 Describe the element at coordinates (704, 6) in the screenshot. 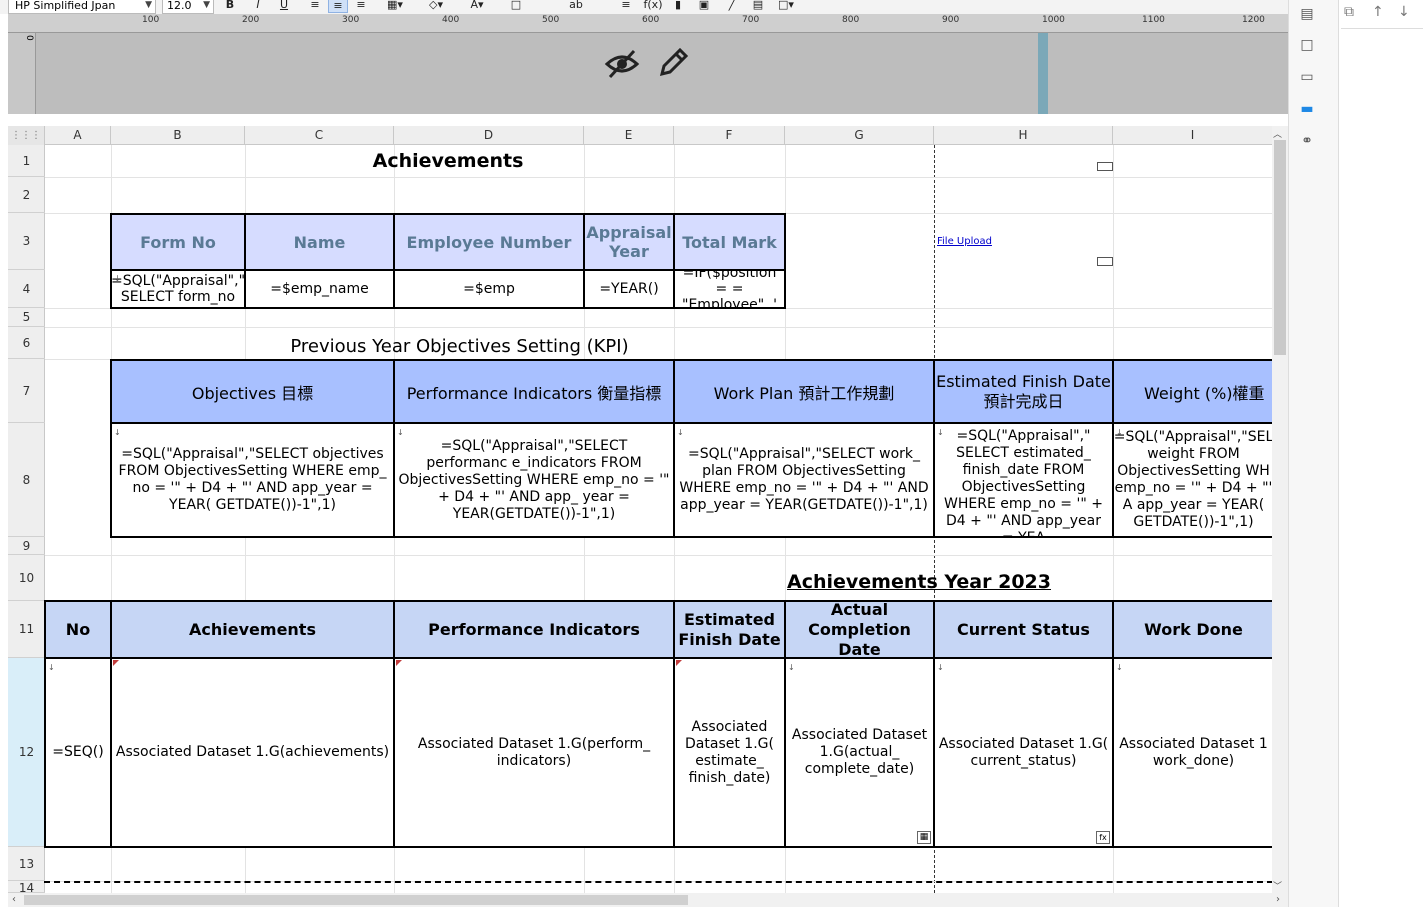

I see `image-icon: ▣` at that location.